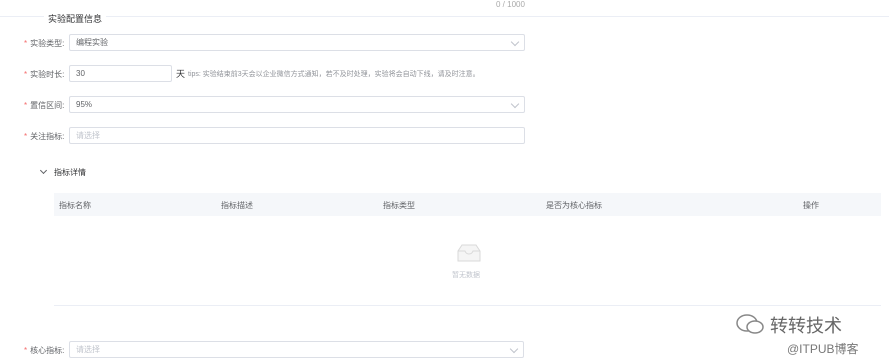  I want to click on type-select-value: 编程实验, so click(92, 42).